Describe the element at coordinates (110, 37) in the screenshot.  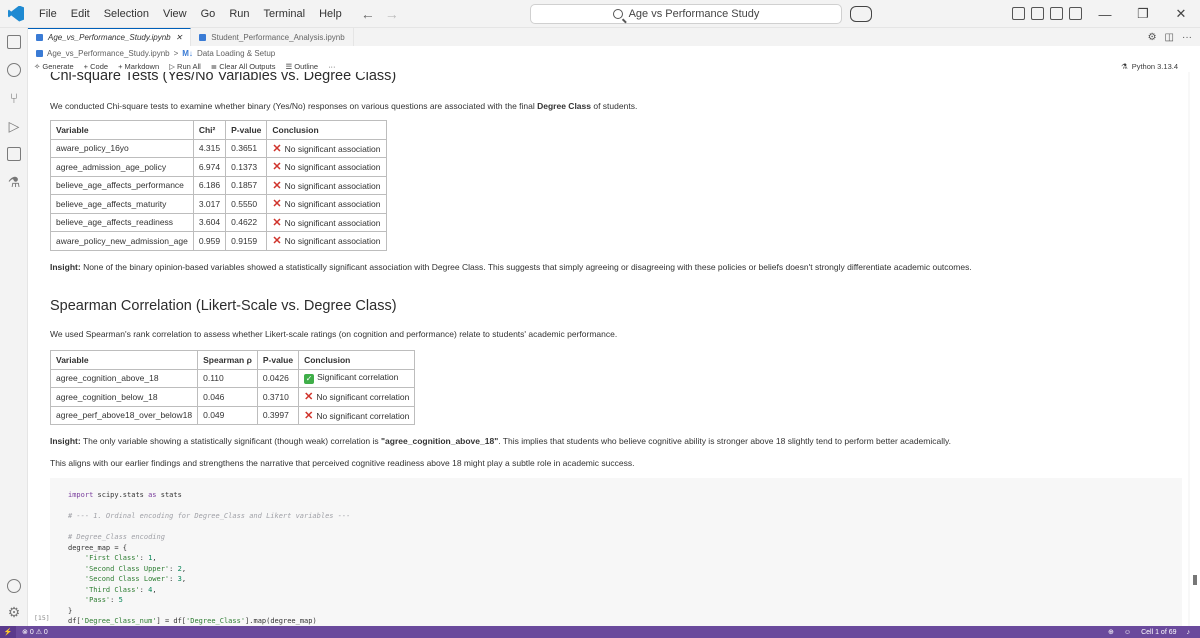
I see `tab-age-vs-performance: Age_vs_Performance_Study.ipynb ✕` at that location.